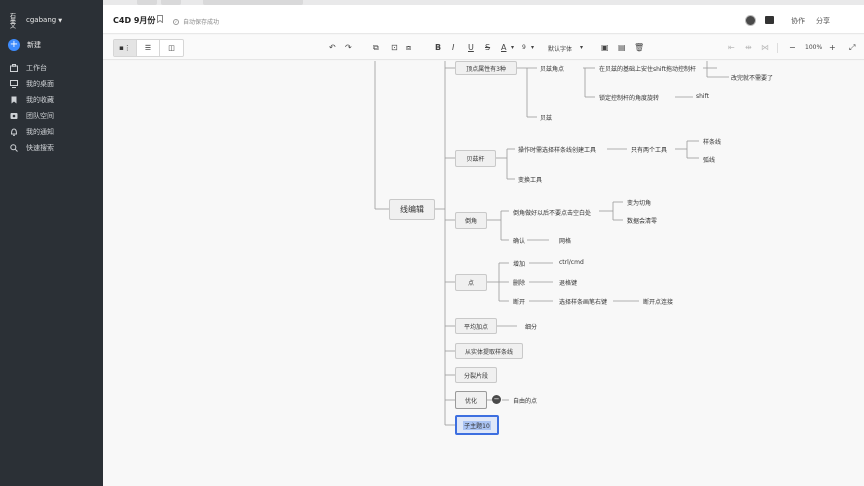 The height and width of the screenshot is (486, 864). Describe the element at coordinates (852, 47) in the screenshot. I see `fit-screen-icon: ⤢` at that location.